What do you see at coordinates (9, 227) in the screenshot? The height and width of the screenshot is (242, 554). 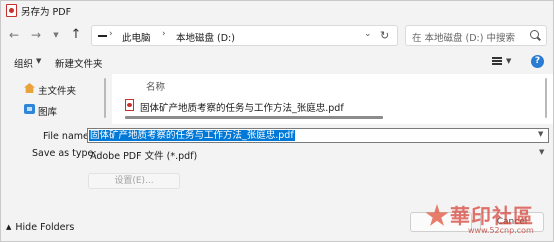 I see `chevron-up-icon: ▲` at bounding box center [9, 227].